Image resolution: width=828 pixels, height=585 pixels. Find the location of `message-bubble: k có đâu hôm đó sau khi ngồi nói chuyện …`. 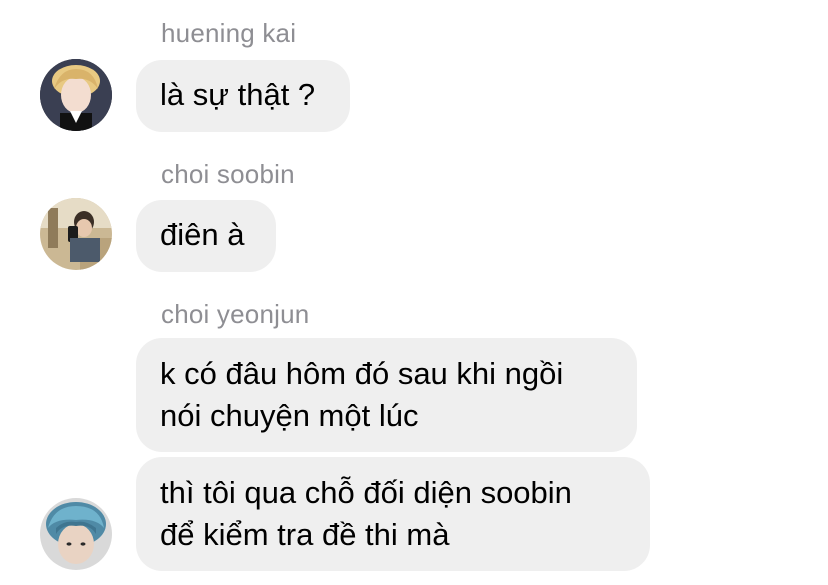

message-bubble: k có đâu hôm đó sau khi ngồi nói chuyện … is located at coordinates (386, 395).